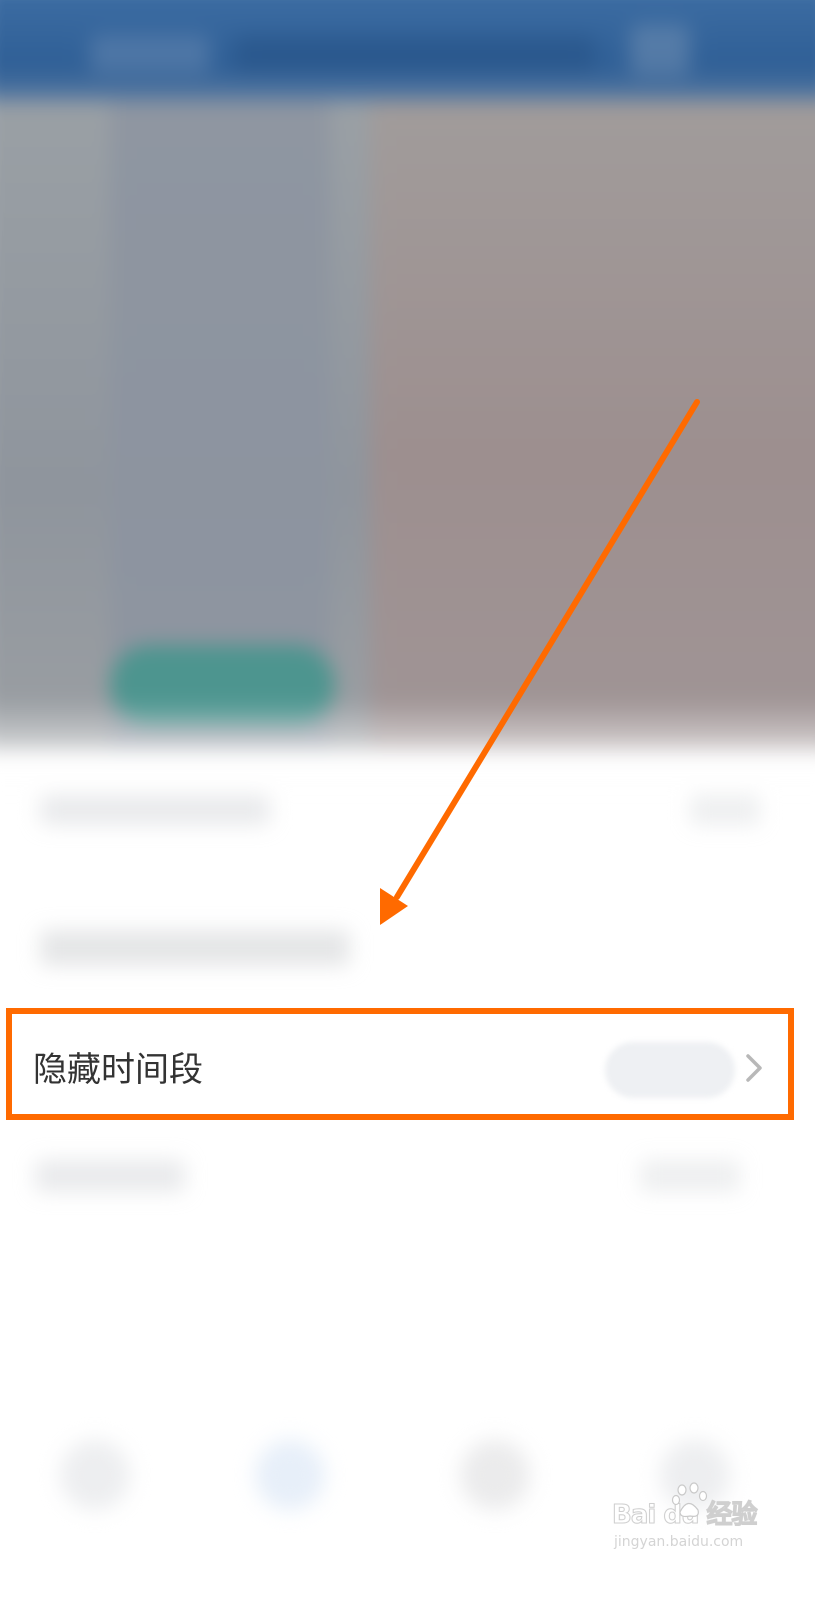 This screenshot has width=815, height=1600. Describe the element at coordinates (690, 1500) in the screenshot. I see `baidu-paw-icon` at that location.